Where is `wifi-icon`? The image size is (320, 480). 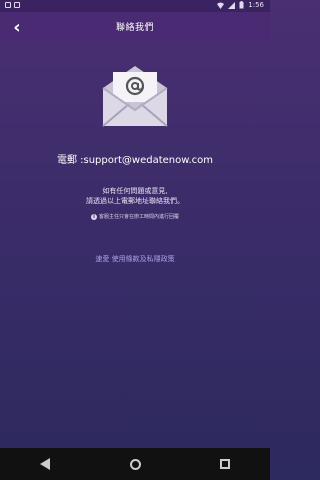
wifi-icon is located at coordinates (221, 5).